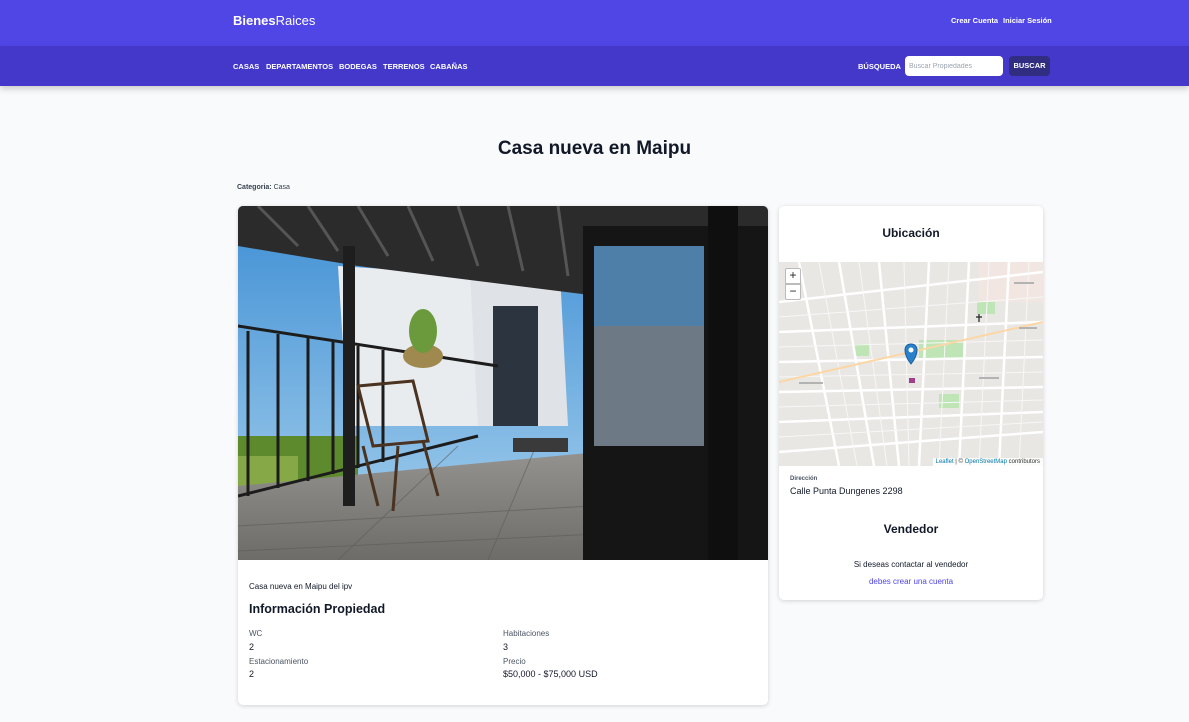  Describe the element at coordinates (295, 20) in the screenshot. I see `brand-light: Raices` at that location.